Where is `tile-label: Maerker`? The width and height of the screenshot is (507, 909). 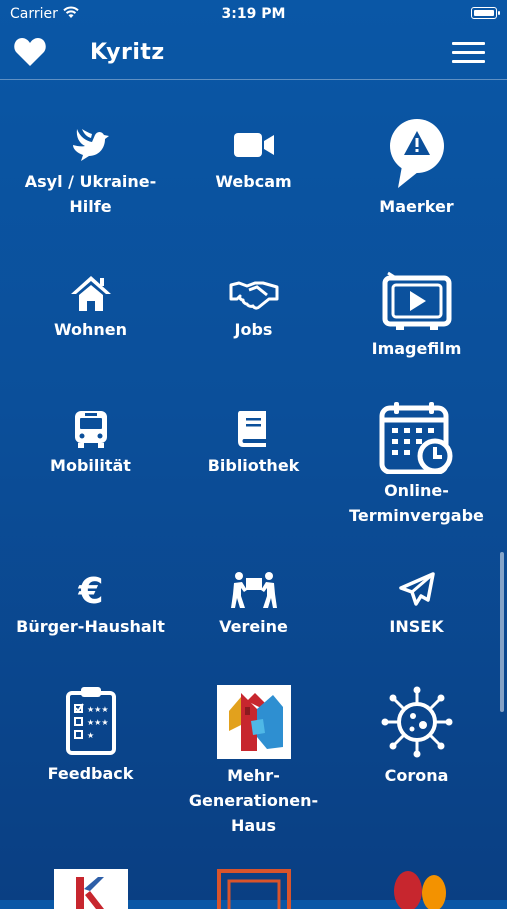
tile-label: Maerker is located at coordinates (416, 206).